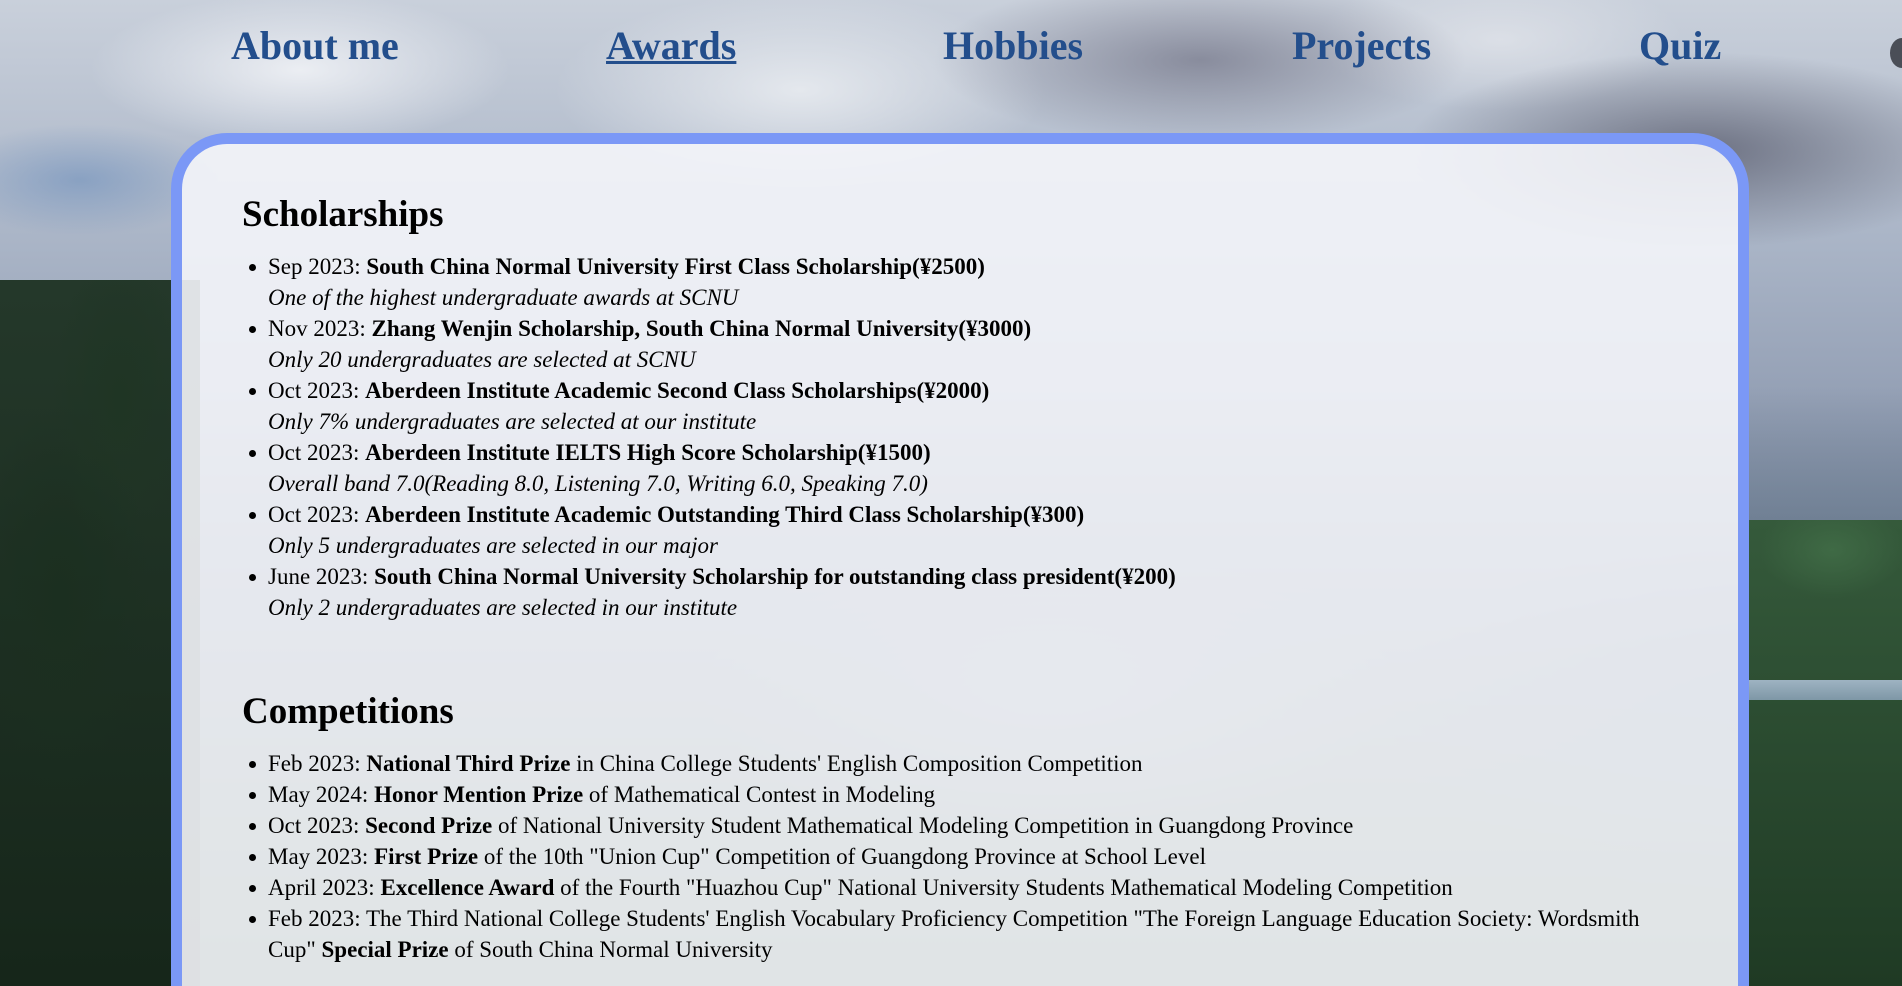 This screenshot has height=986, width=1902. What do you see at coordinates (1680, 45) in the screenshot?
I see `nav-quiz: Quiz` at bounding box center [1680, 45].